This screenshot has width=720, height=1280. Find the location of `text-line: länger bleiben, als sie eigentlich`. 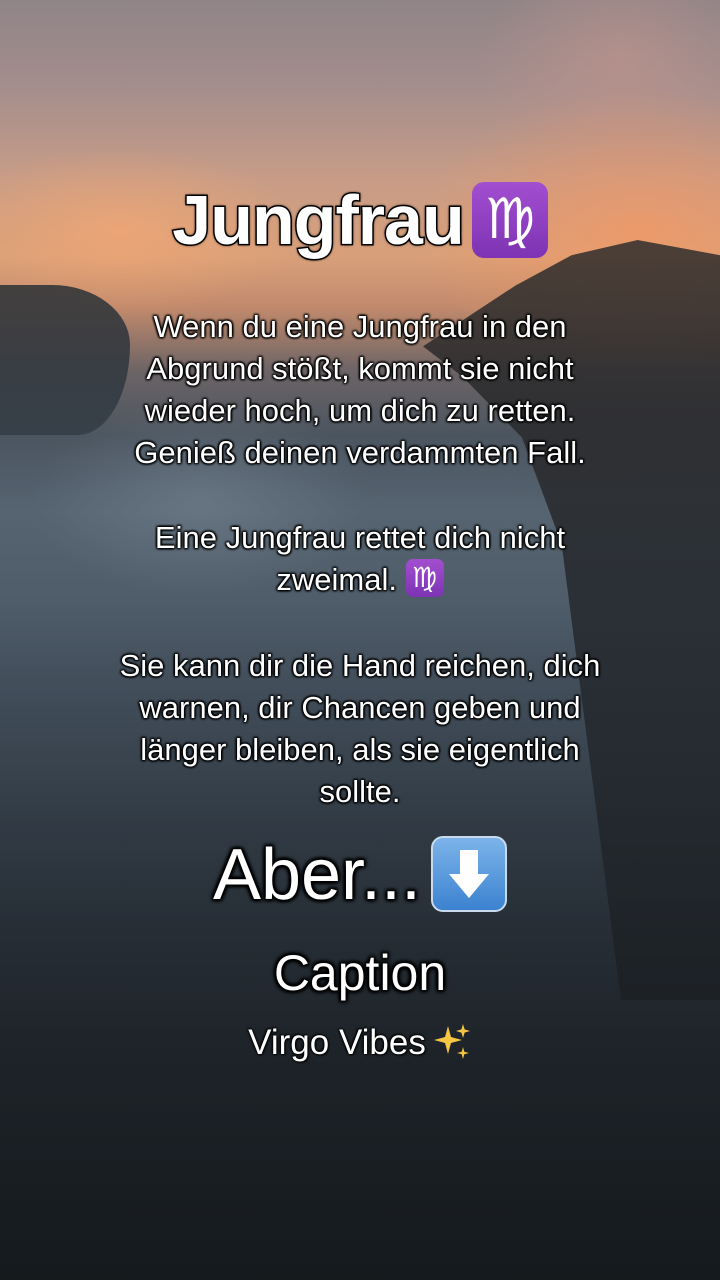

text-line: länger bleiben, als sie eigentlich is located at coordinates (360, 749).